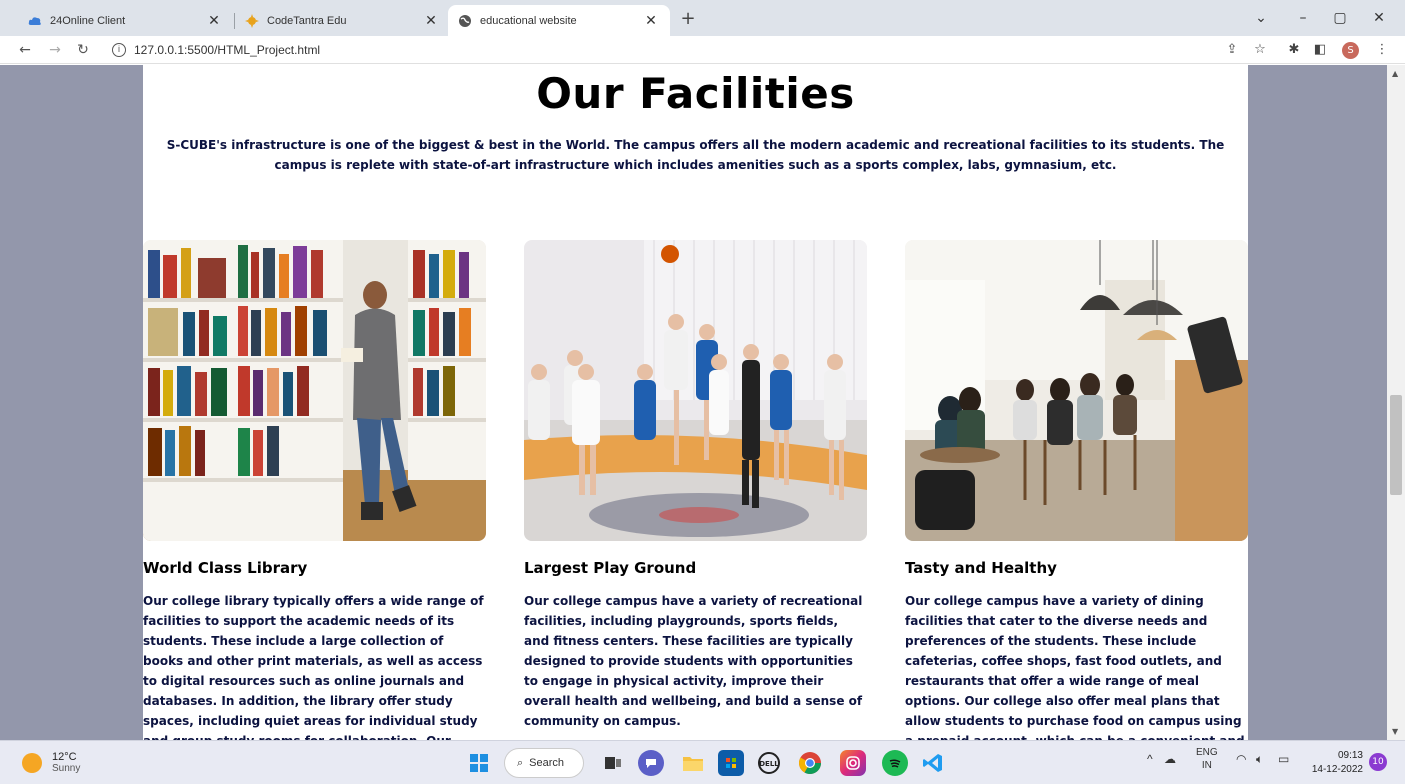 This screenshot has height=784, width=1405. I want to click on onedrive-cloud-icon: ☁, so click(1170, 759).